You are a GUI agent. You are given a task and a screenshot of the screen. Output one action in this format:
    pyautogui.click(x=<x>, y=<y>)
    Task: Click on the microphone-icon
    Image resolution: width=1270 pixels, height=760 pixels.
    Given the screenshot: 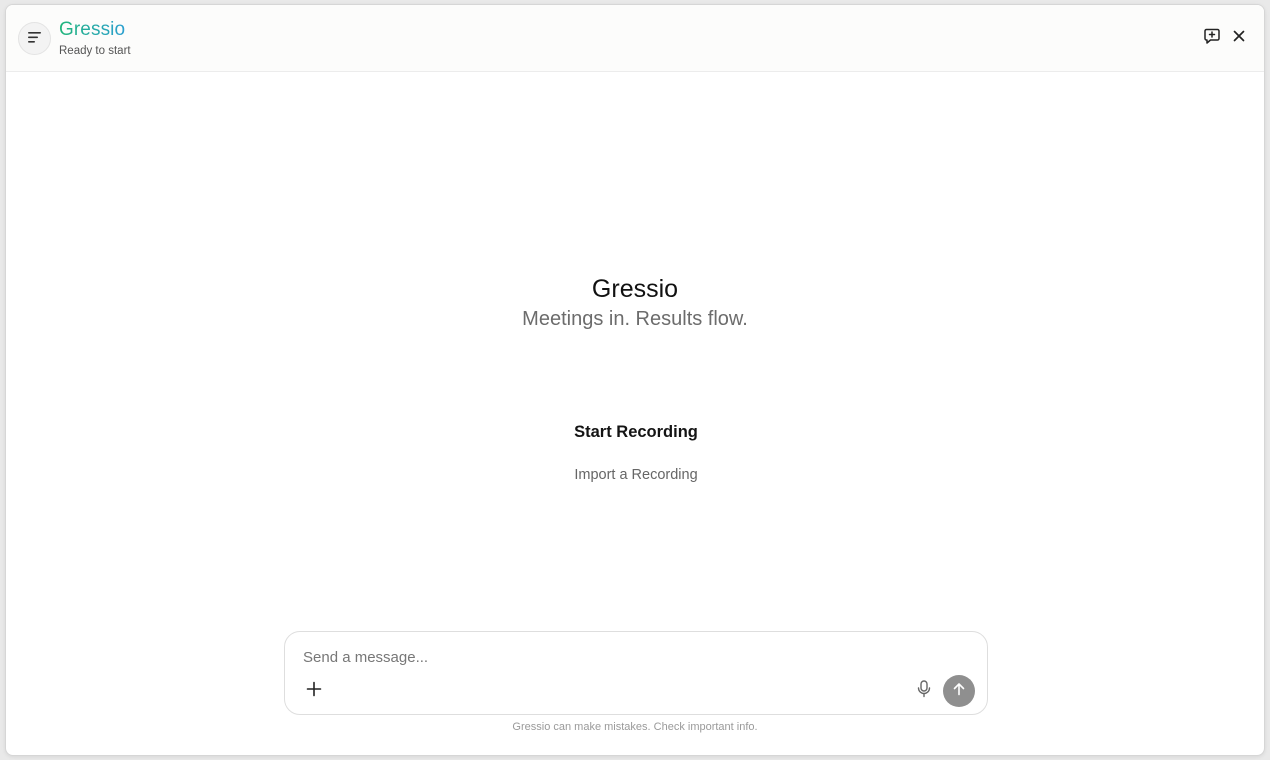 What is the action you would take?
    pyautogui.click(x=924, y=691)
    